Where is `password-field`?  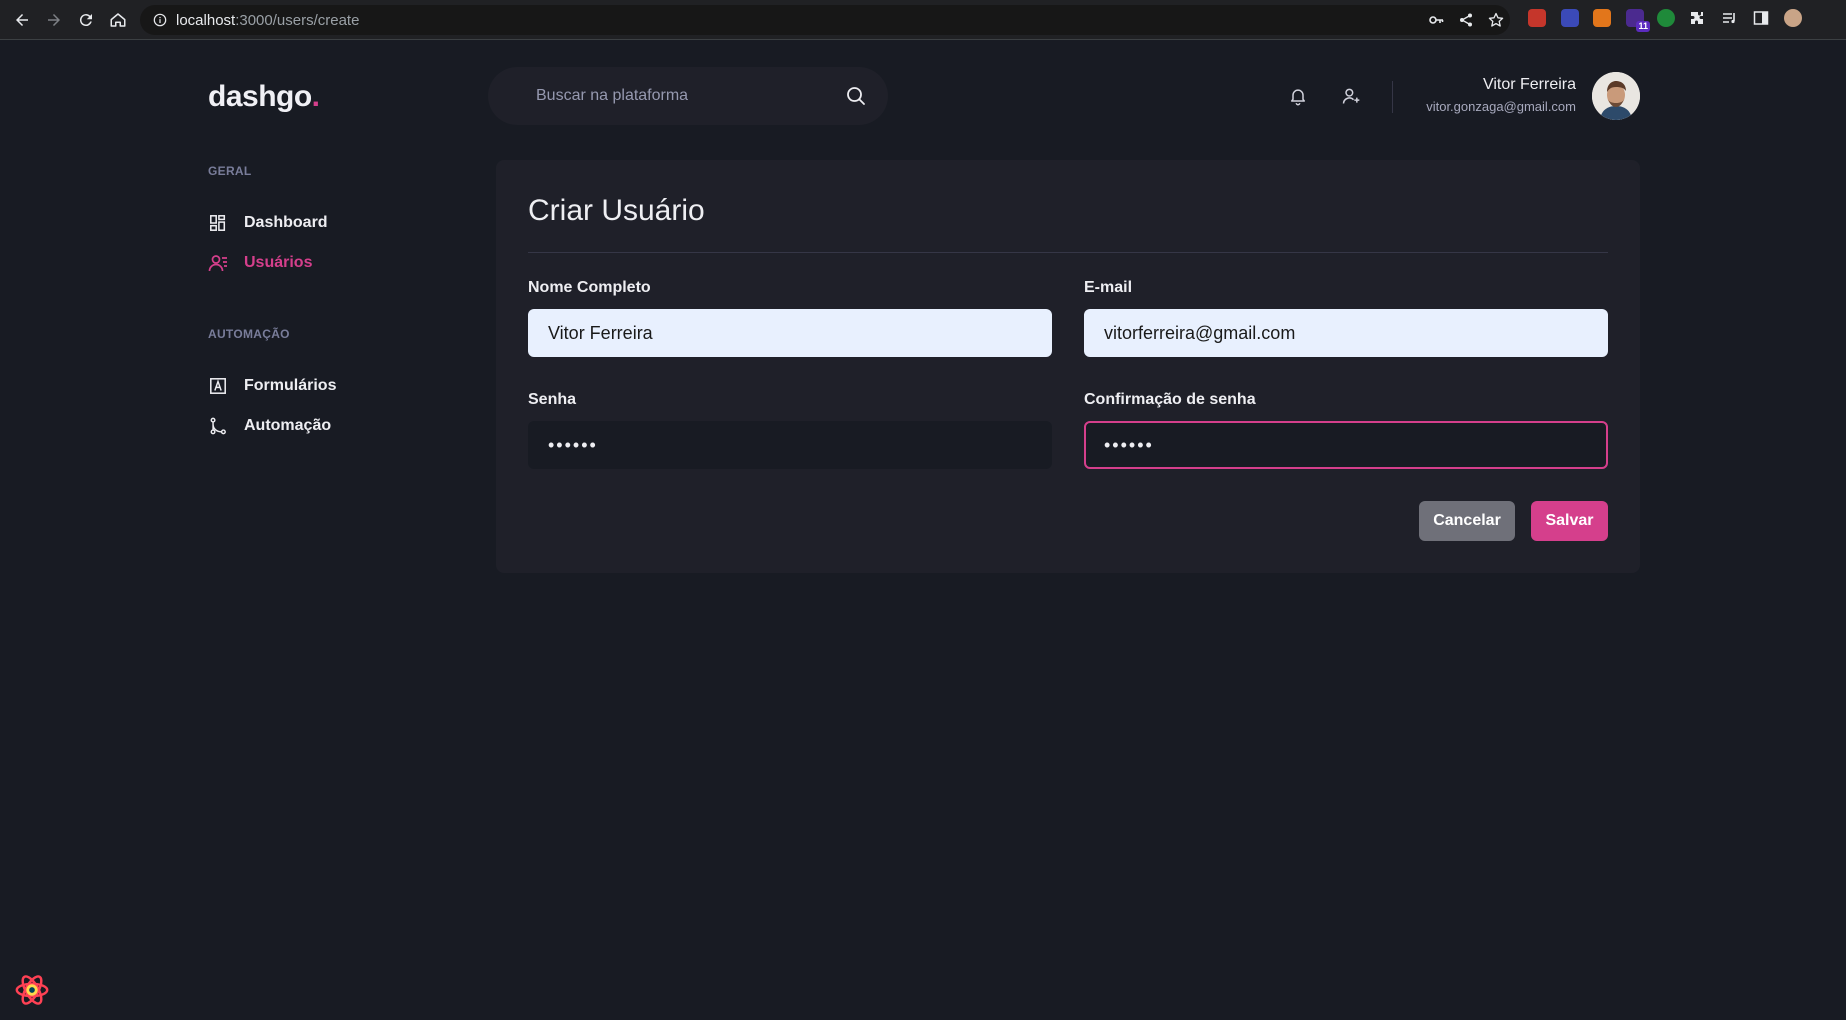
password-field is located at coordinates (790, 445).